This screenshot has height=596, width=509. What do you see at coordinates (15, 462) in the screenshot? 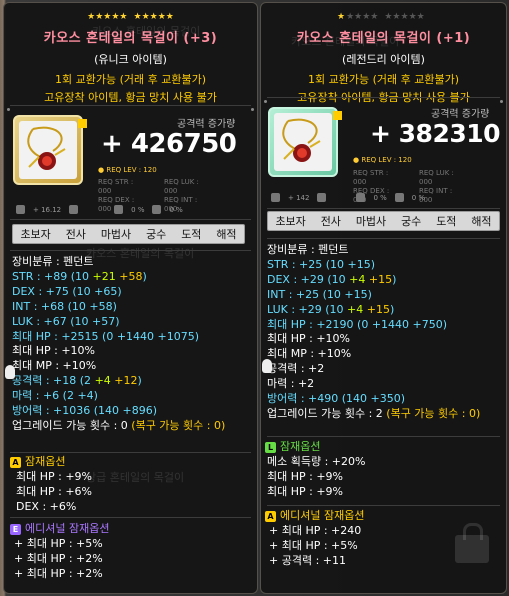
I see `potential-grade-icon: A` at bounding box center [15, 462].